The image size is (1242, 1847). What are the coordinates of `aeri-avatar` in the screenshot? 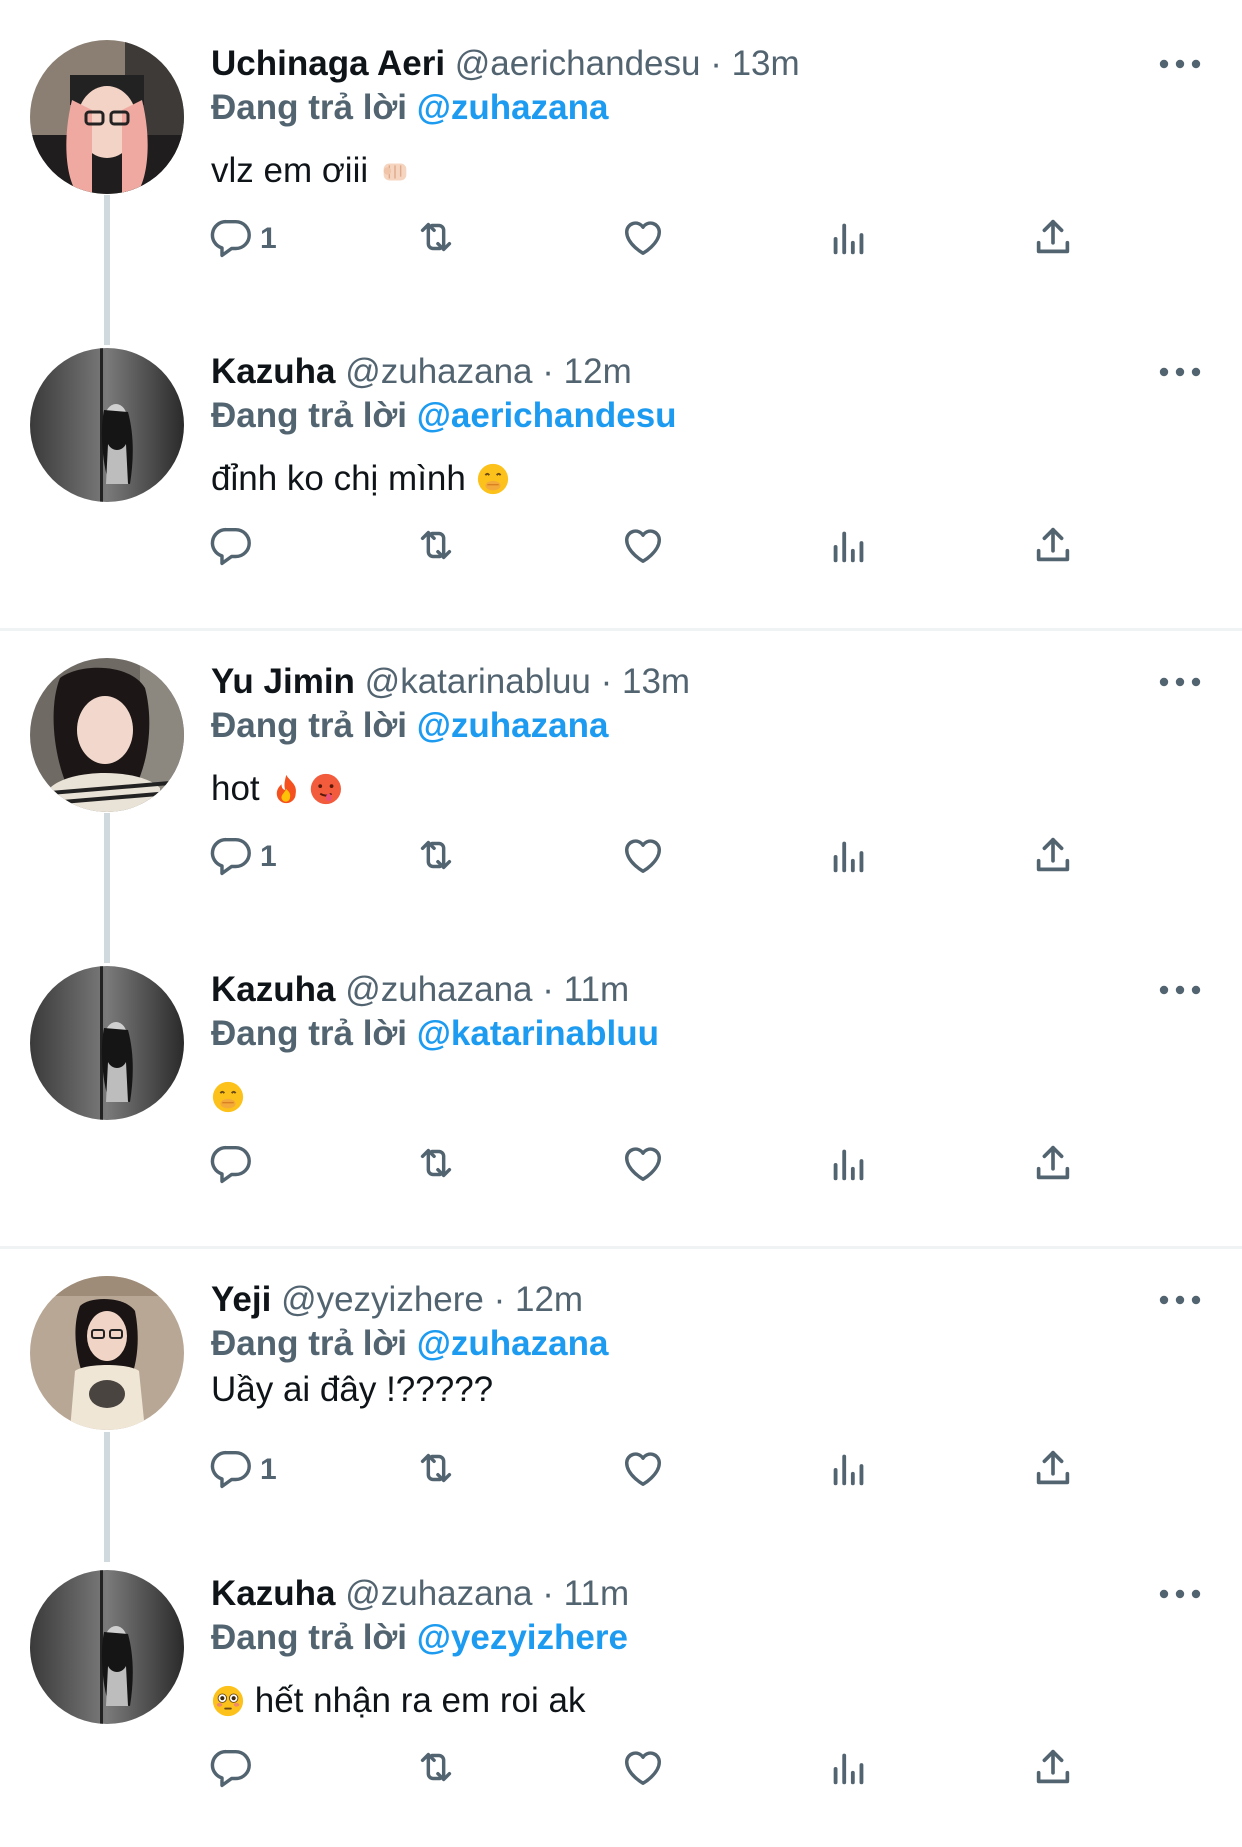 It's located at (107, 117).